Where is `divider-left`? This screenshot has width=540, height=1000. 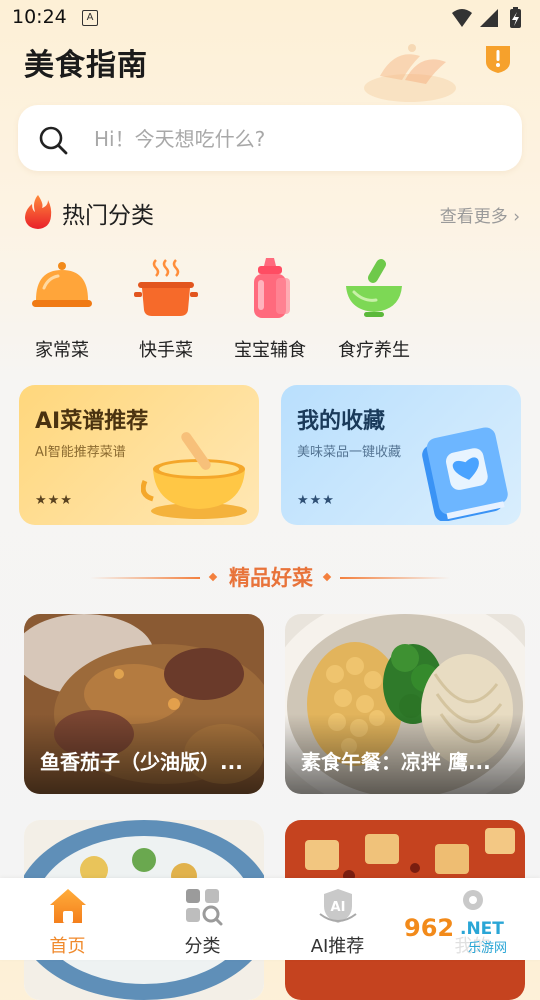
divider-left is located at coordinates (145, 578).